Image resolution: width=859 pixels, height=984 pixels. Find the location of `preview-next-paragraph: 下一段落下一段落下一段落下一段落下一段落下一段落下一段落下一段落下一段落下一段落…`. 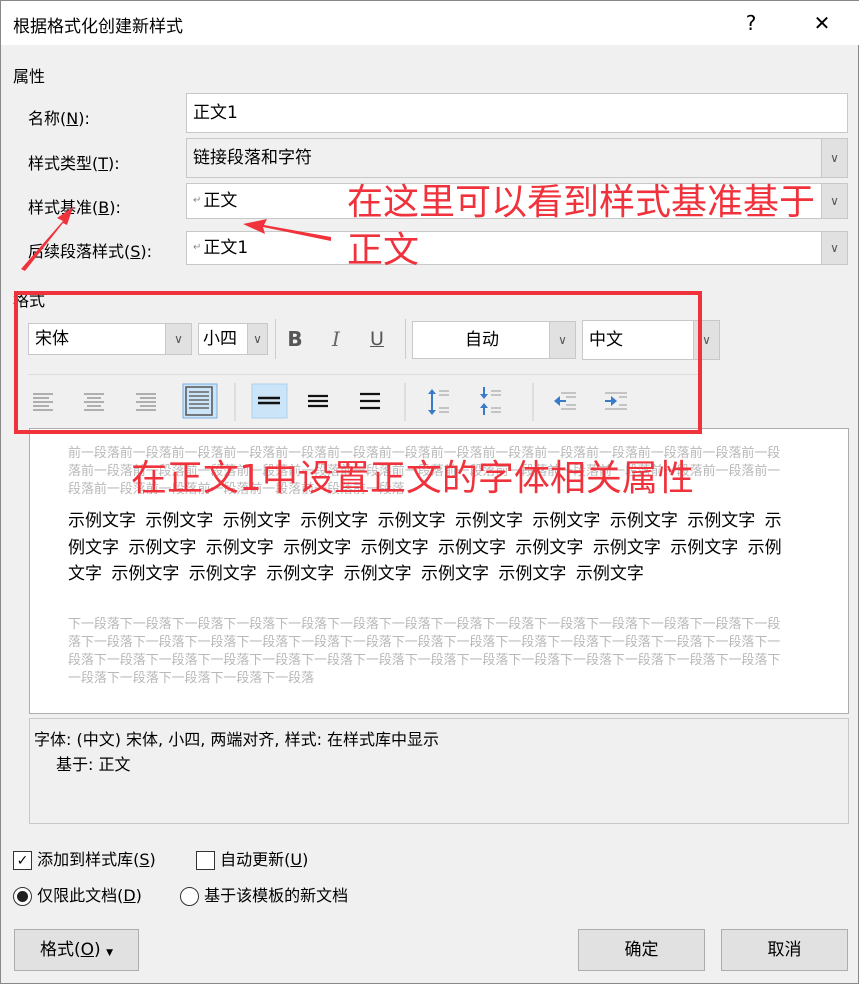

preview-next-paragraph: 下一段落下一段落下一段落下一段落下一段落下一段落下一段落下一段落下一段落下一段落… is located at coordinates (424, 651).